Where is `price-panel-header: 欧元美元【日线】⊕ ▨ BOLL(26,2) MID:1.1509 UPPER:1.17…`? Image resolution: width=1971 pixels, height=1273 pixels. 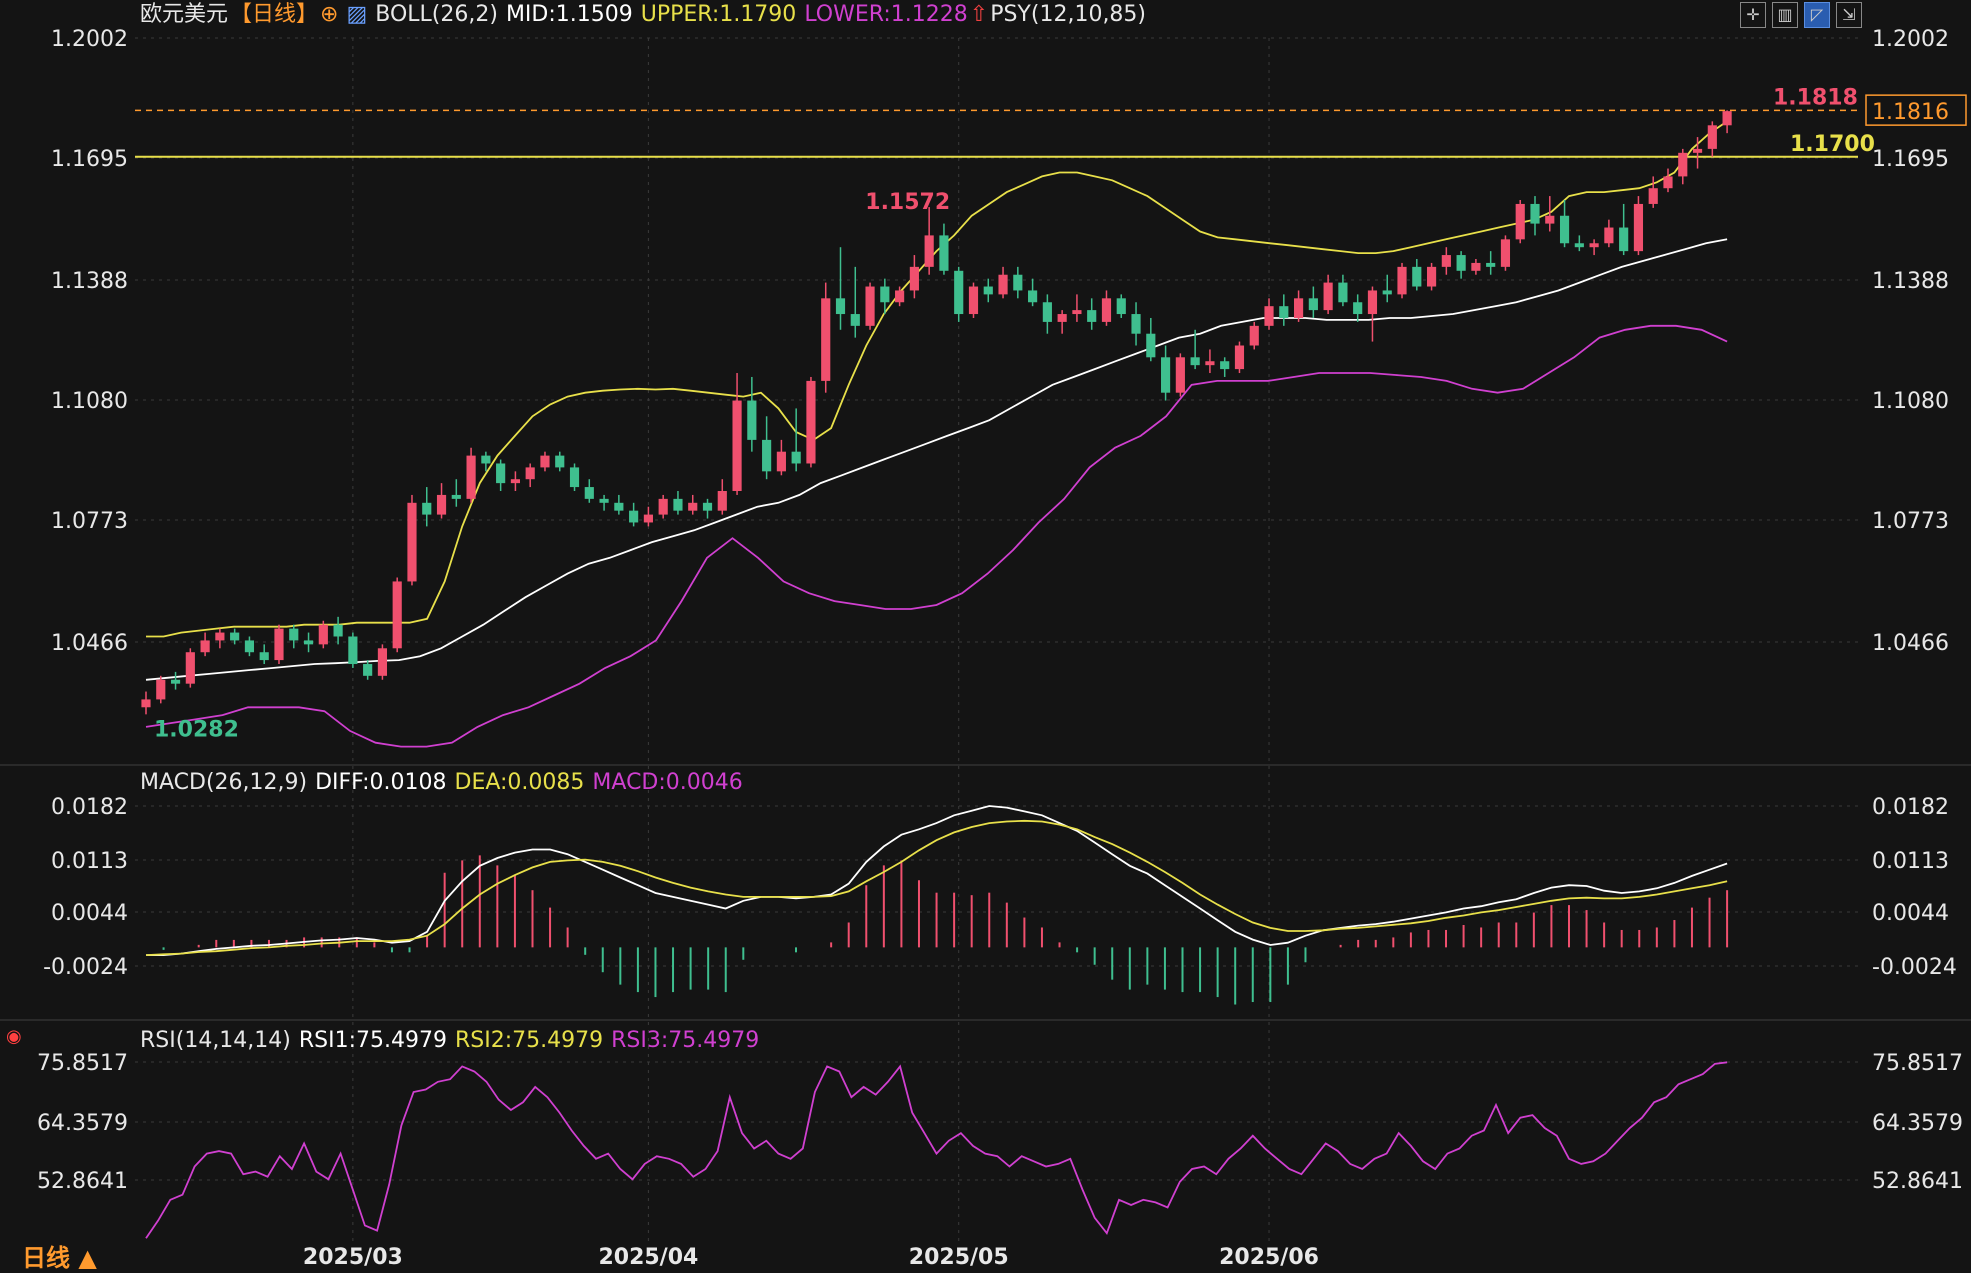 price-panel-header: 欧元美元【日线】⊕ ▨ BOLL(26,2) MID:1.1509 UPPER:1.17… is located at coordinates (647, 15).